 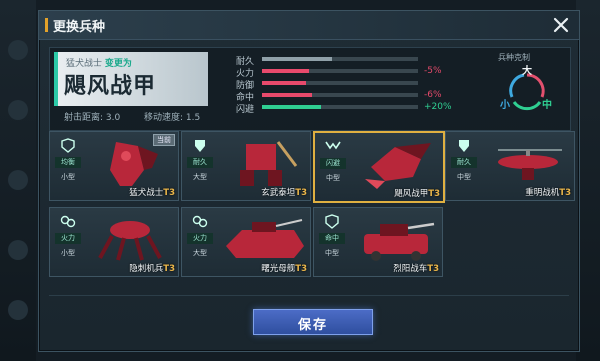 I want to click on unit-name-text: 玄武泰坦, so click(x=278, y=193).